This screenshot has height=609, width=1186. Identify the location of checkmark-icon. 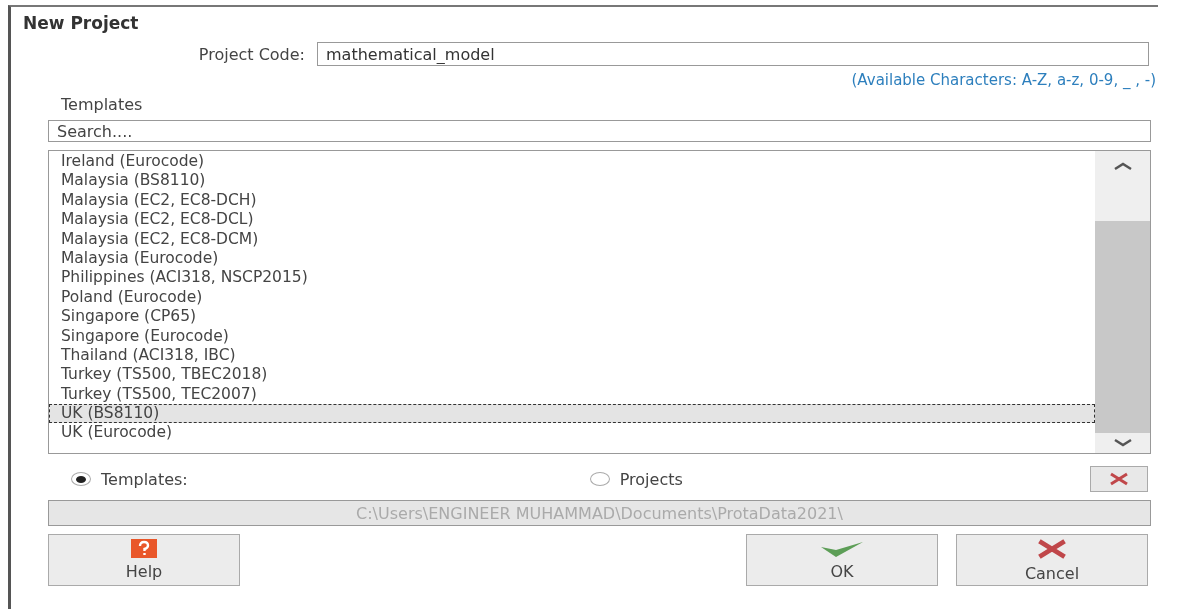
(842, 548).